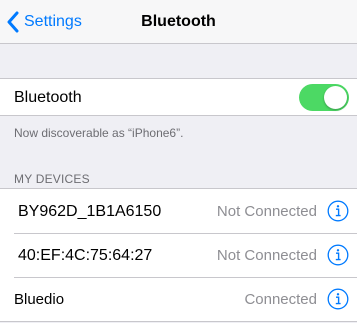 The width and height of the screenshot is (357, 323). I want to click on device-name: BY962D_1B1A6150, so click(90, 211).